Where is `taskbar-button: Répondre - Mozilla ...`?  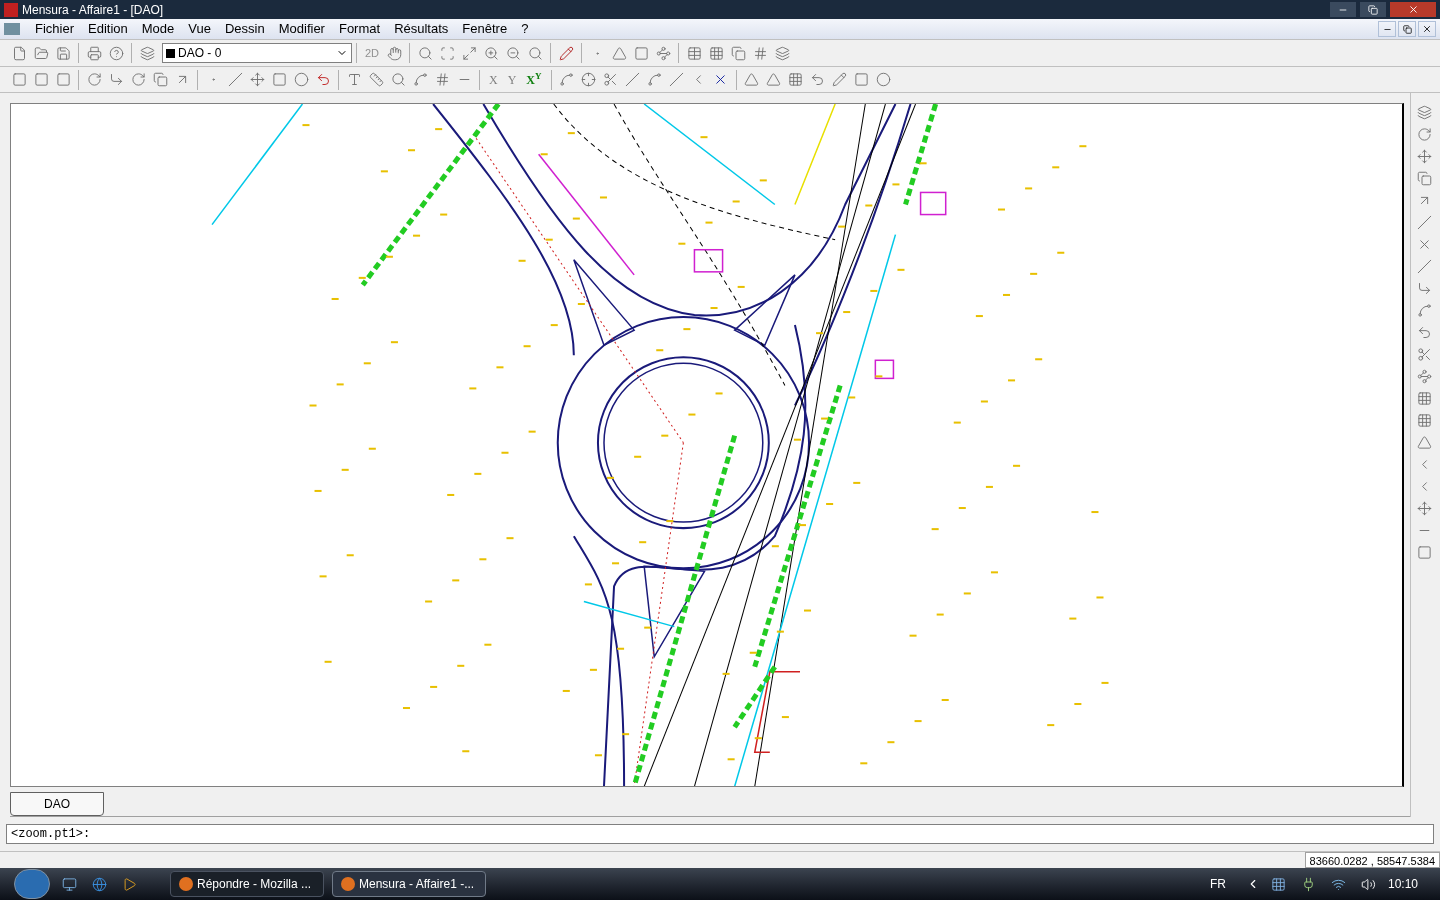 taskbar-button: Répondre - Mozilla ... is located at coordinates (247, 884).